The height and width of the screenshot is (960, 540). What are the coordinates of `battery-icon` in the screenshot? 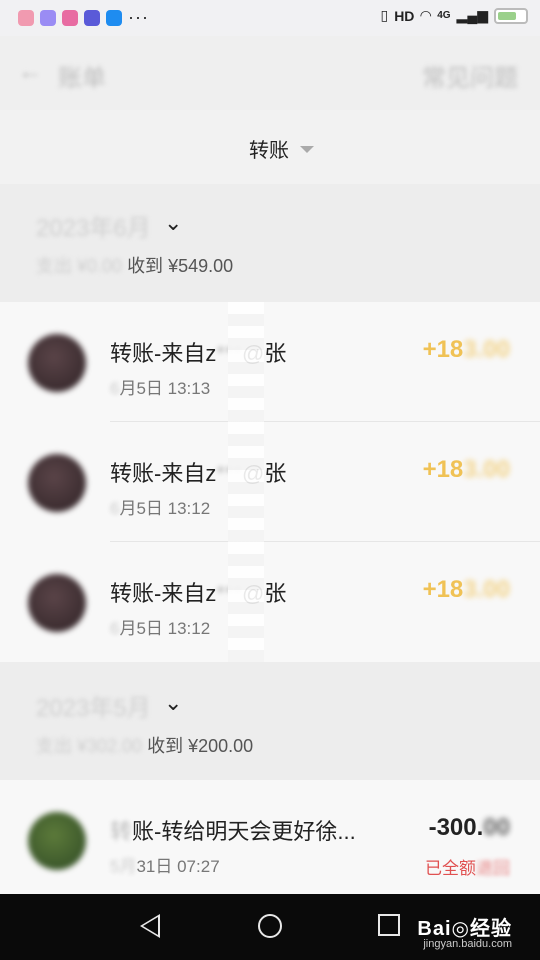 It's located at (511, 15).